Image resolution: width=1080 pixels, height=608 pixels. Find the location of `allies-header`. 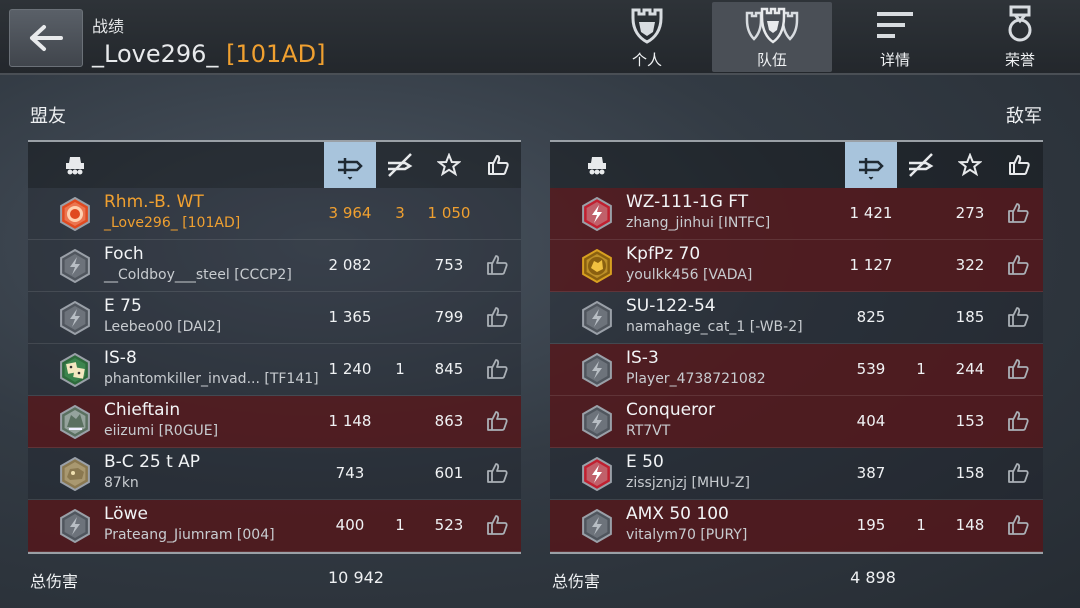

allies-header is located at coordinates (274, 164).